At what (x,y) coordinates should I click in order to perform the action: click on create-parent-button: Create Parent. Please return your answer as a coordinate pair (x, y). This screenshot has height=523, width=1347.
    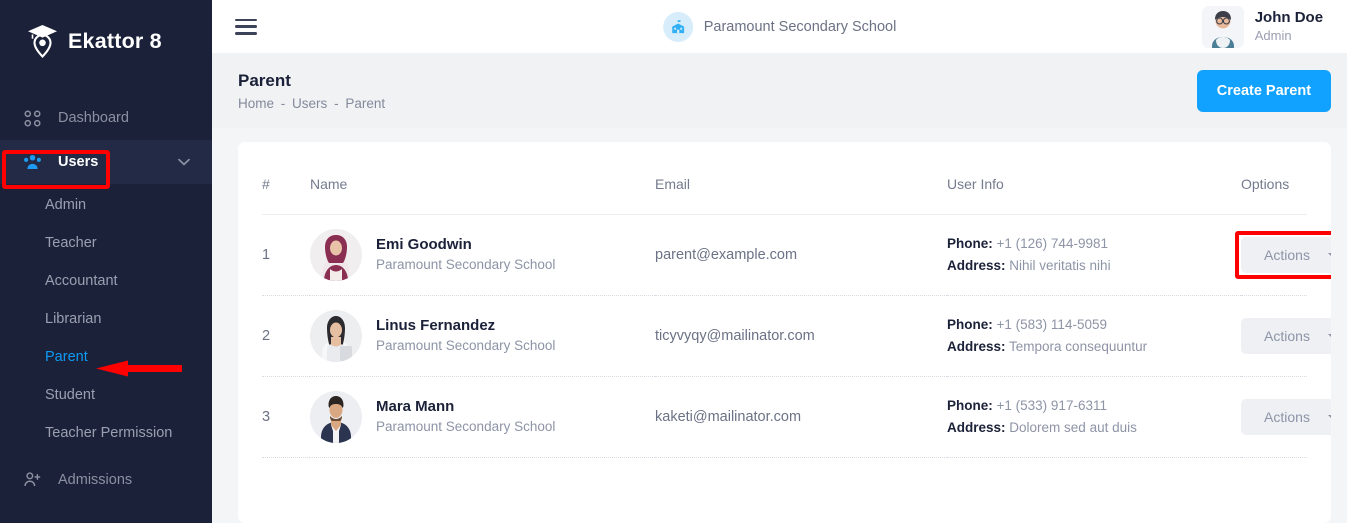
    Looking at the image, I should click on (1264, 90).